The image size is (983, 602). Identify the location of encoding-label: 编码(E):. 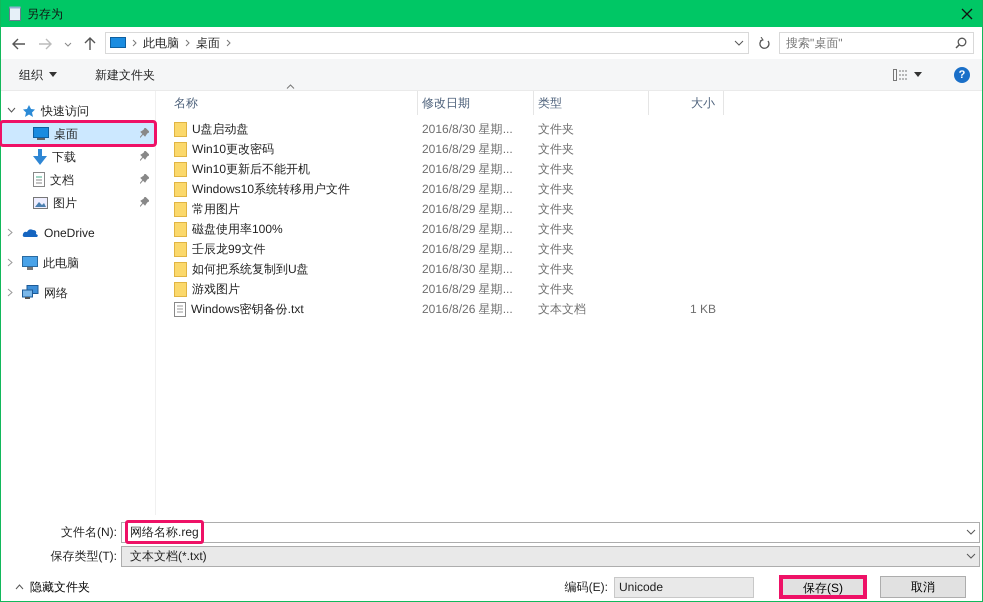
(586, 587).